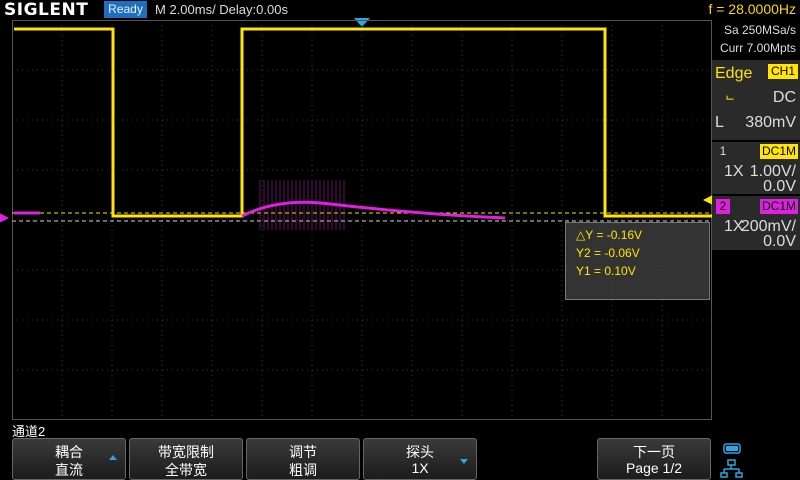 The width and height of the screenshot is (800, 480). I want to click on softkey-label: 下一页, so click(654, 452).